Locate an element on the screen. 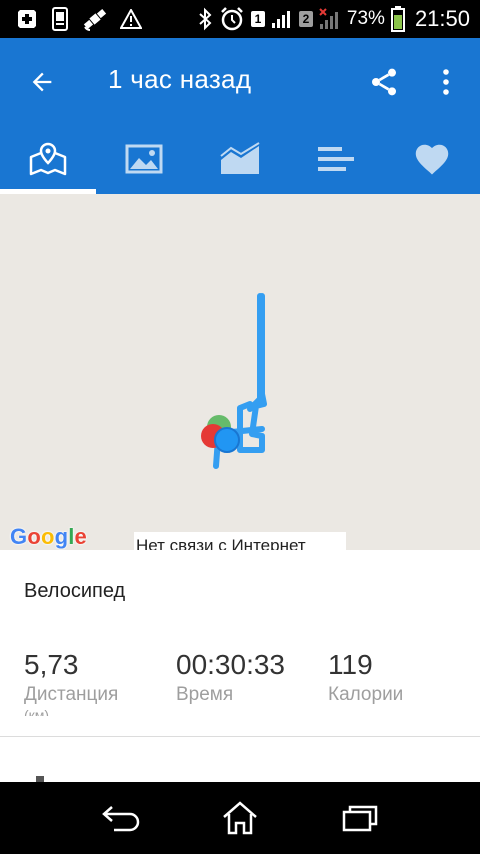  area-chart-icon is located at coordinates (240, 158).